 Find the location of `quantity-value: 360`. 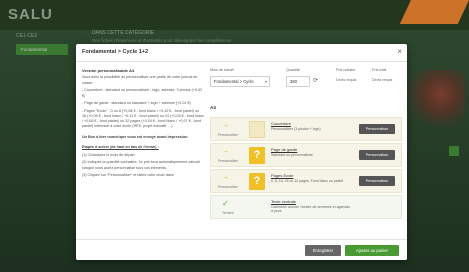

quantity-value: 360 is located at coordinates (293, 81).